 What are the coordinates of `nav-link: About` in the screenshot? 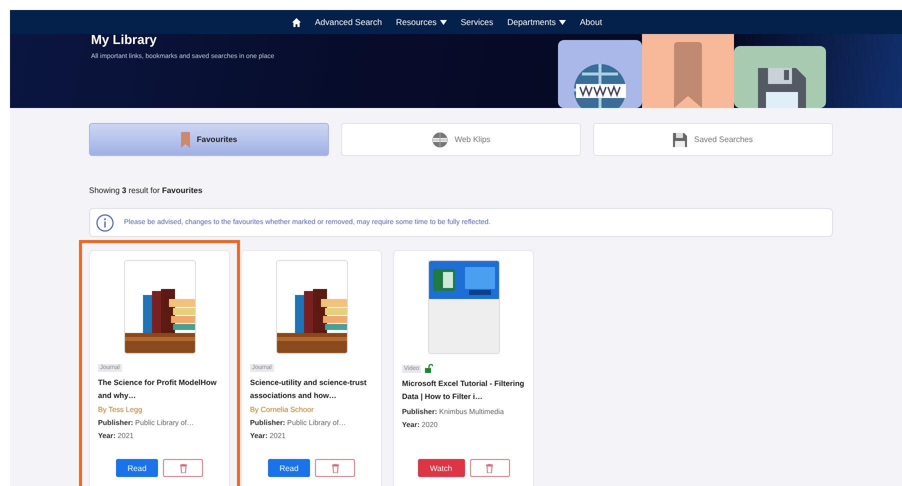 It's located at (591, 22).